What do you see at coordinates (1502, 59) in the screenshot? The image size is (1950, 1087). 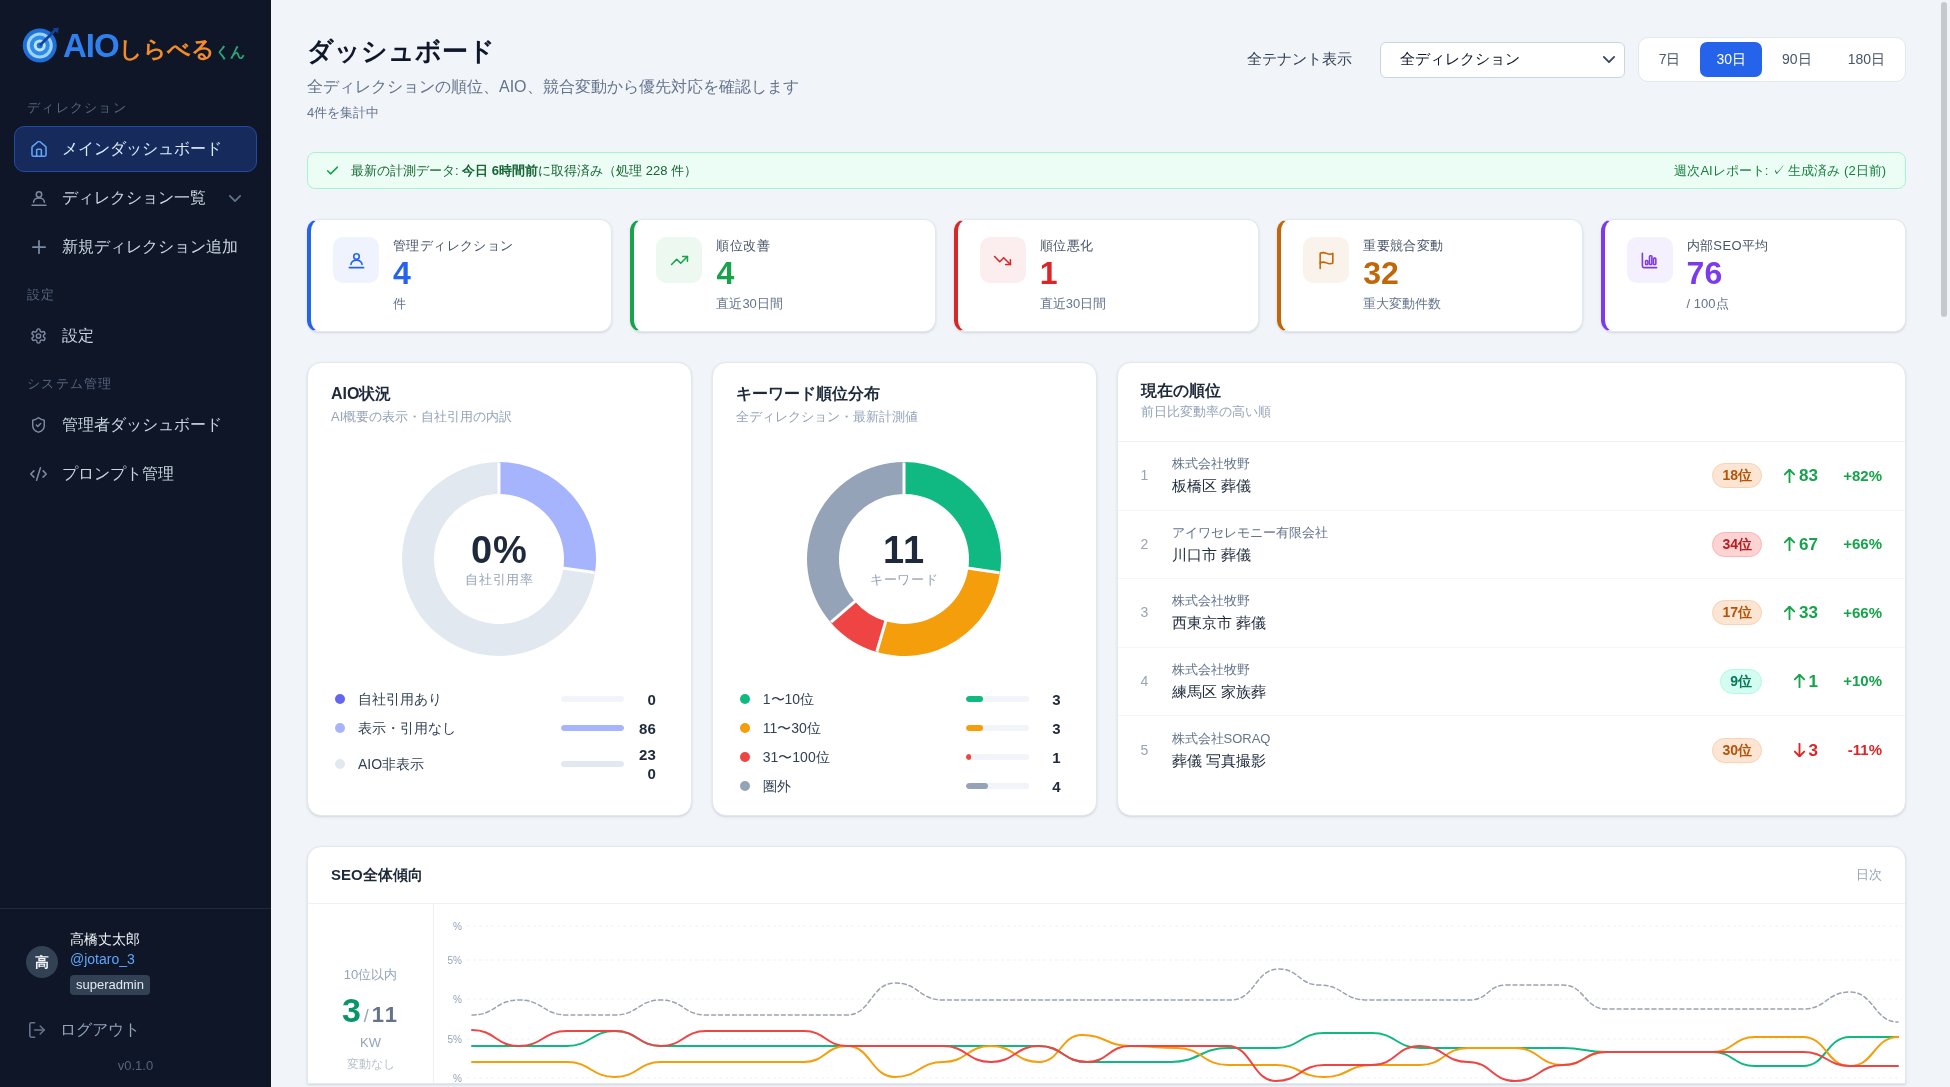 I see `direction-select: 全ディレクション` at bounding box center [1502, 59].